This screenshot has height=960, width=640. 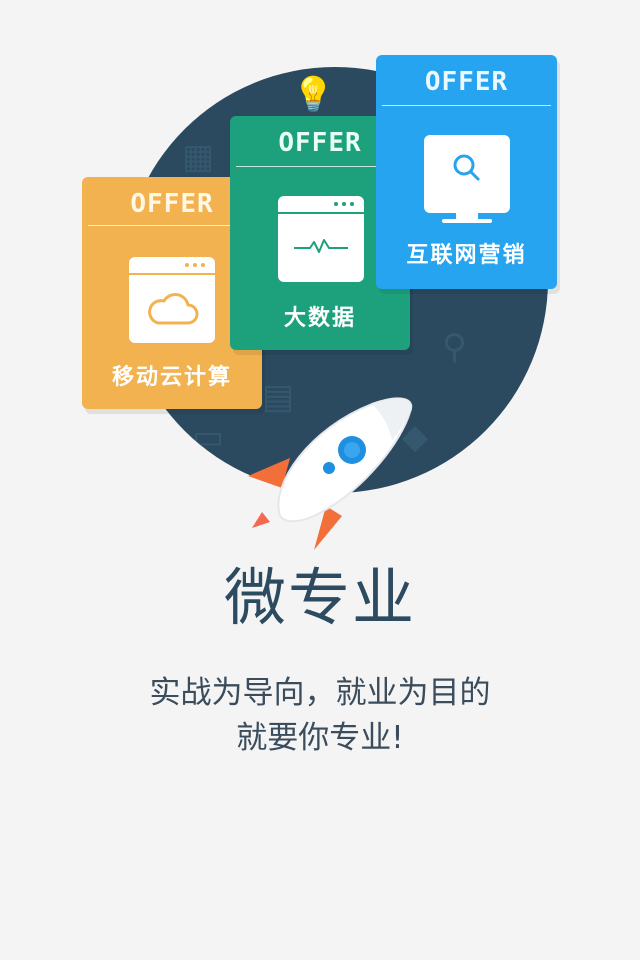 I want to click on faded-chart-icon: ▦, so click(x=198, y=157).